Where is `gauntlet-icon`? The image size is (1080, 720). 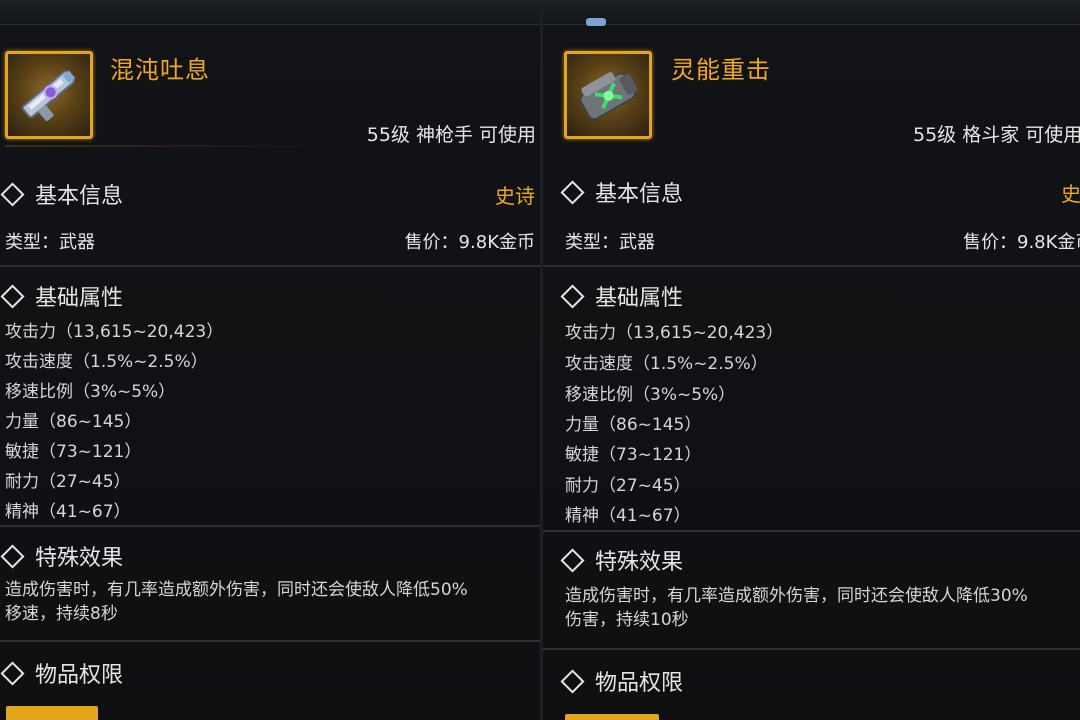 gauntlet-icon is located at coordinates (608, 96).